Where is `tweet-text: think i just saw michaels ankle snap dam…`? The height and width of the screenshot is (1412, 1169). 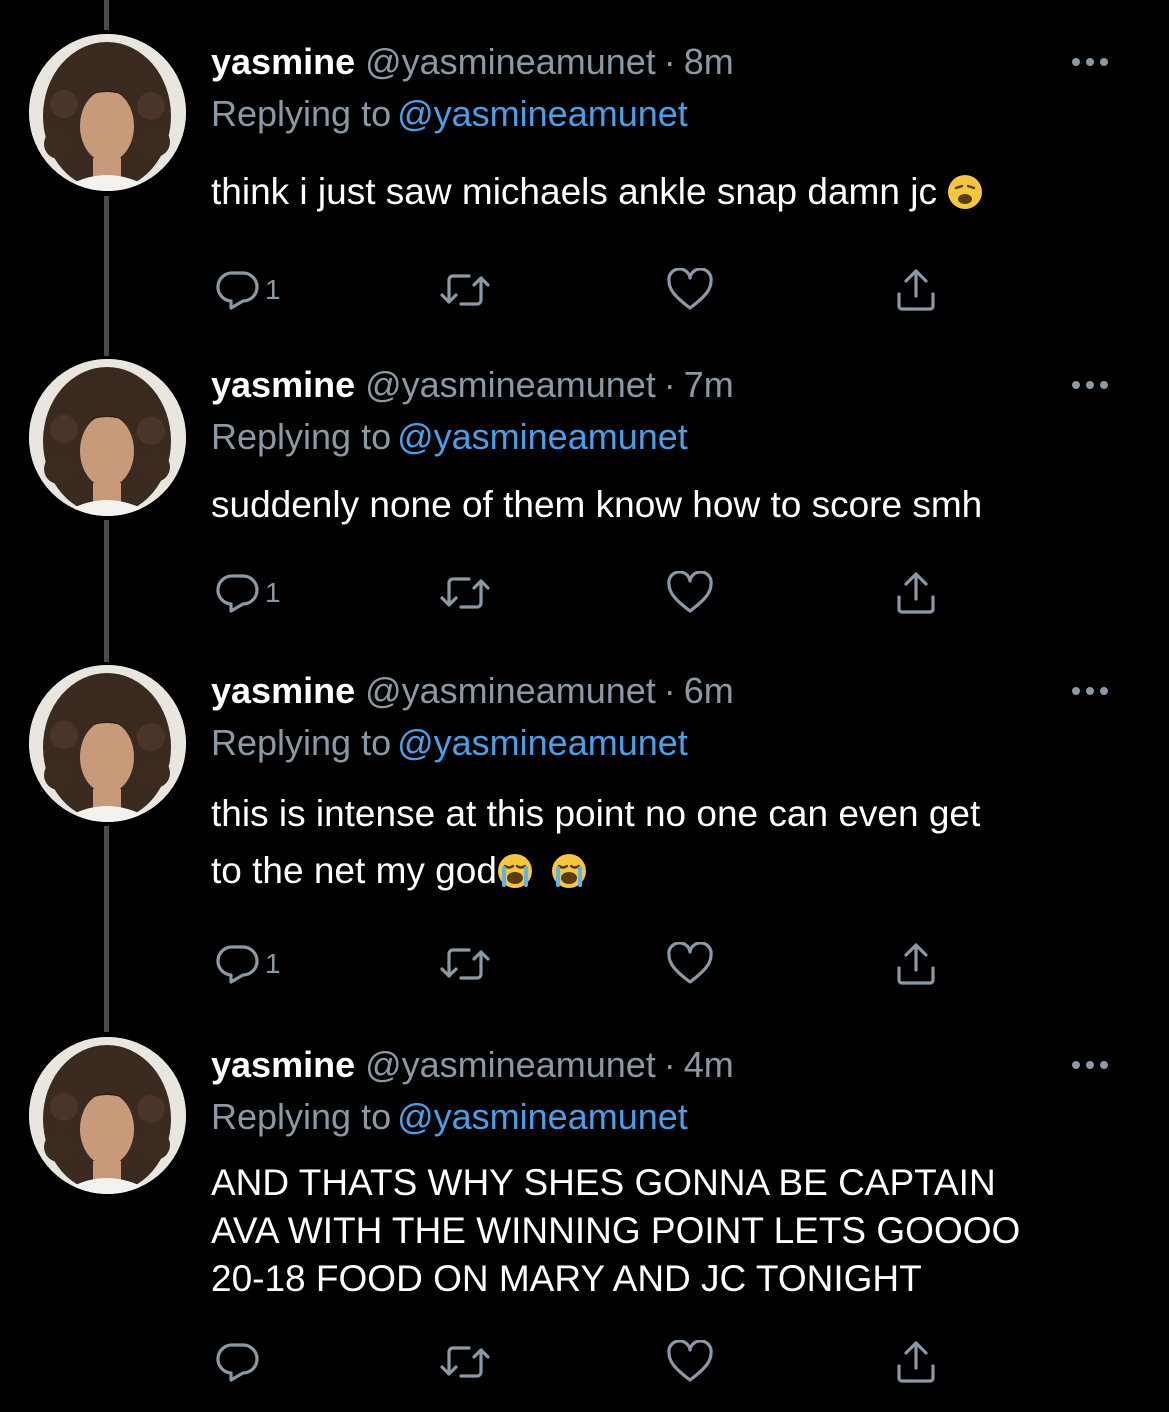 tweet-text: think i just saw michaels ankle snap dam… is located at coordinates (661, 191).